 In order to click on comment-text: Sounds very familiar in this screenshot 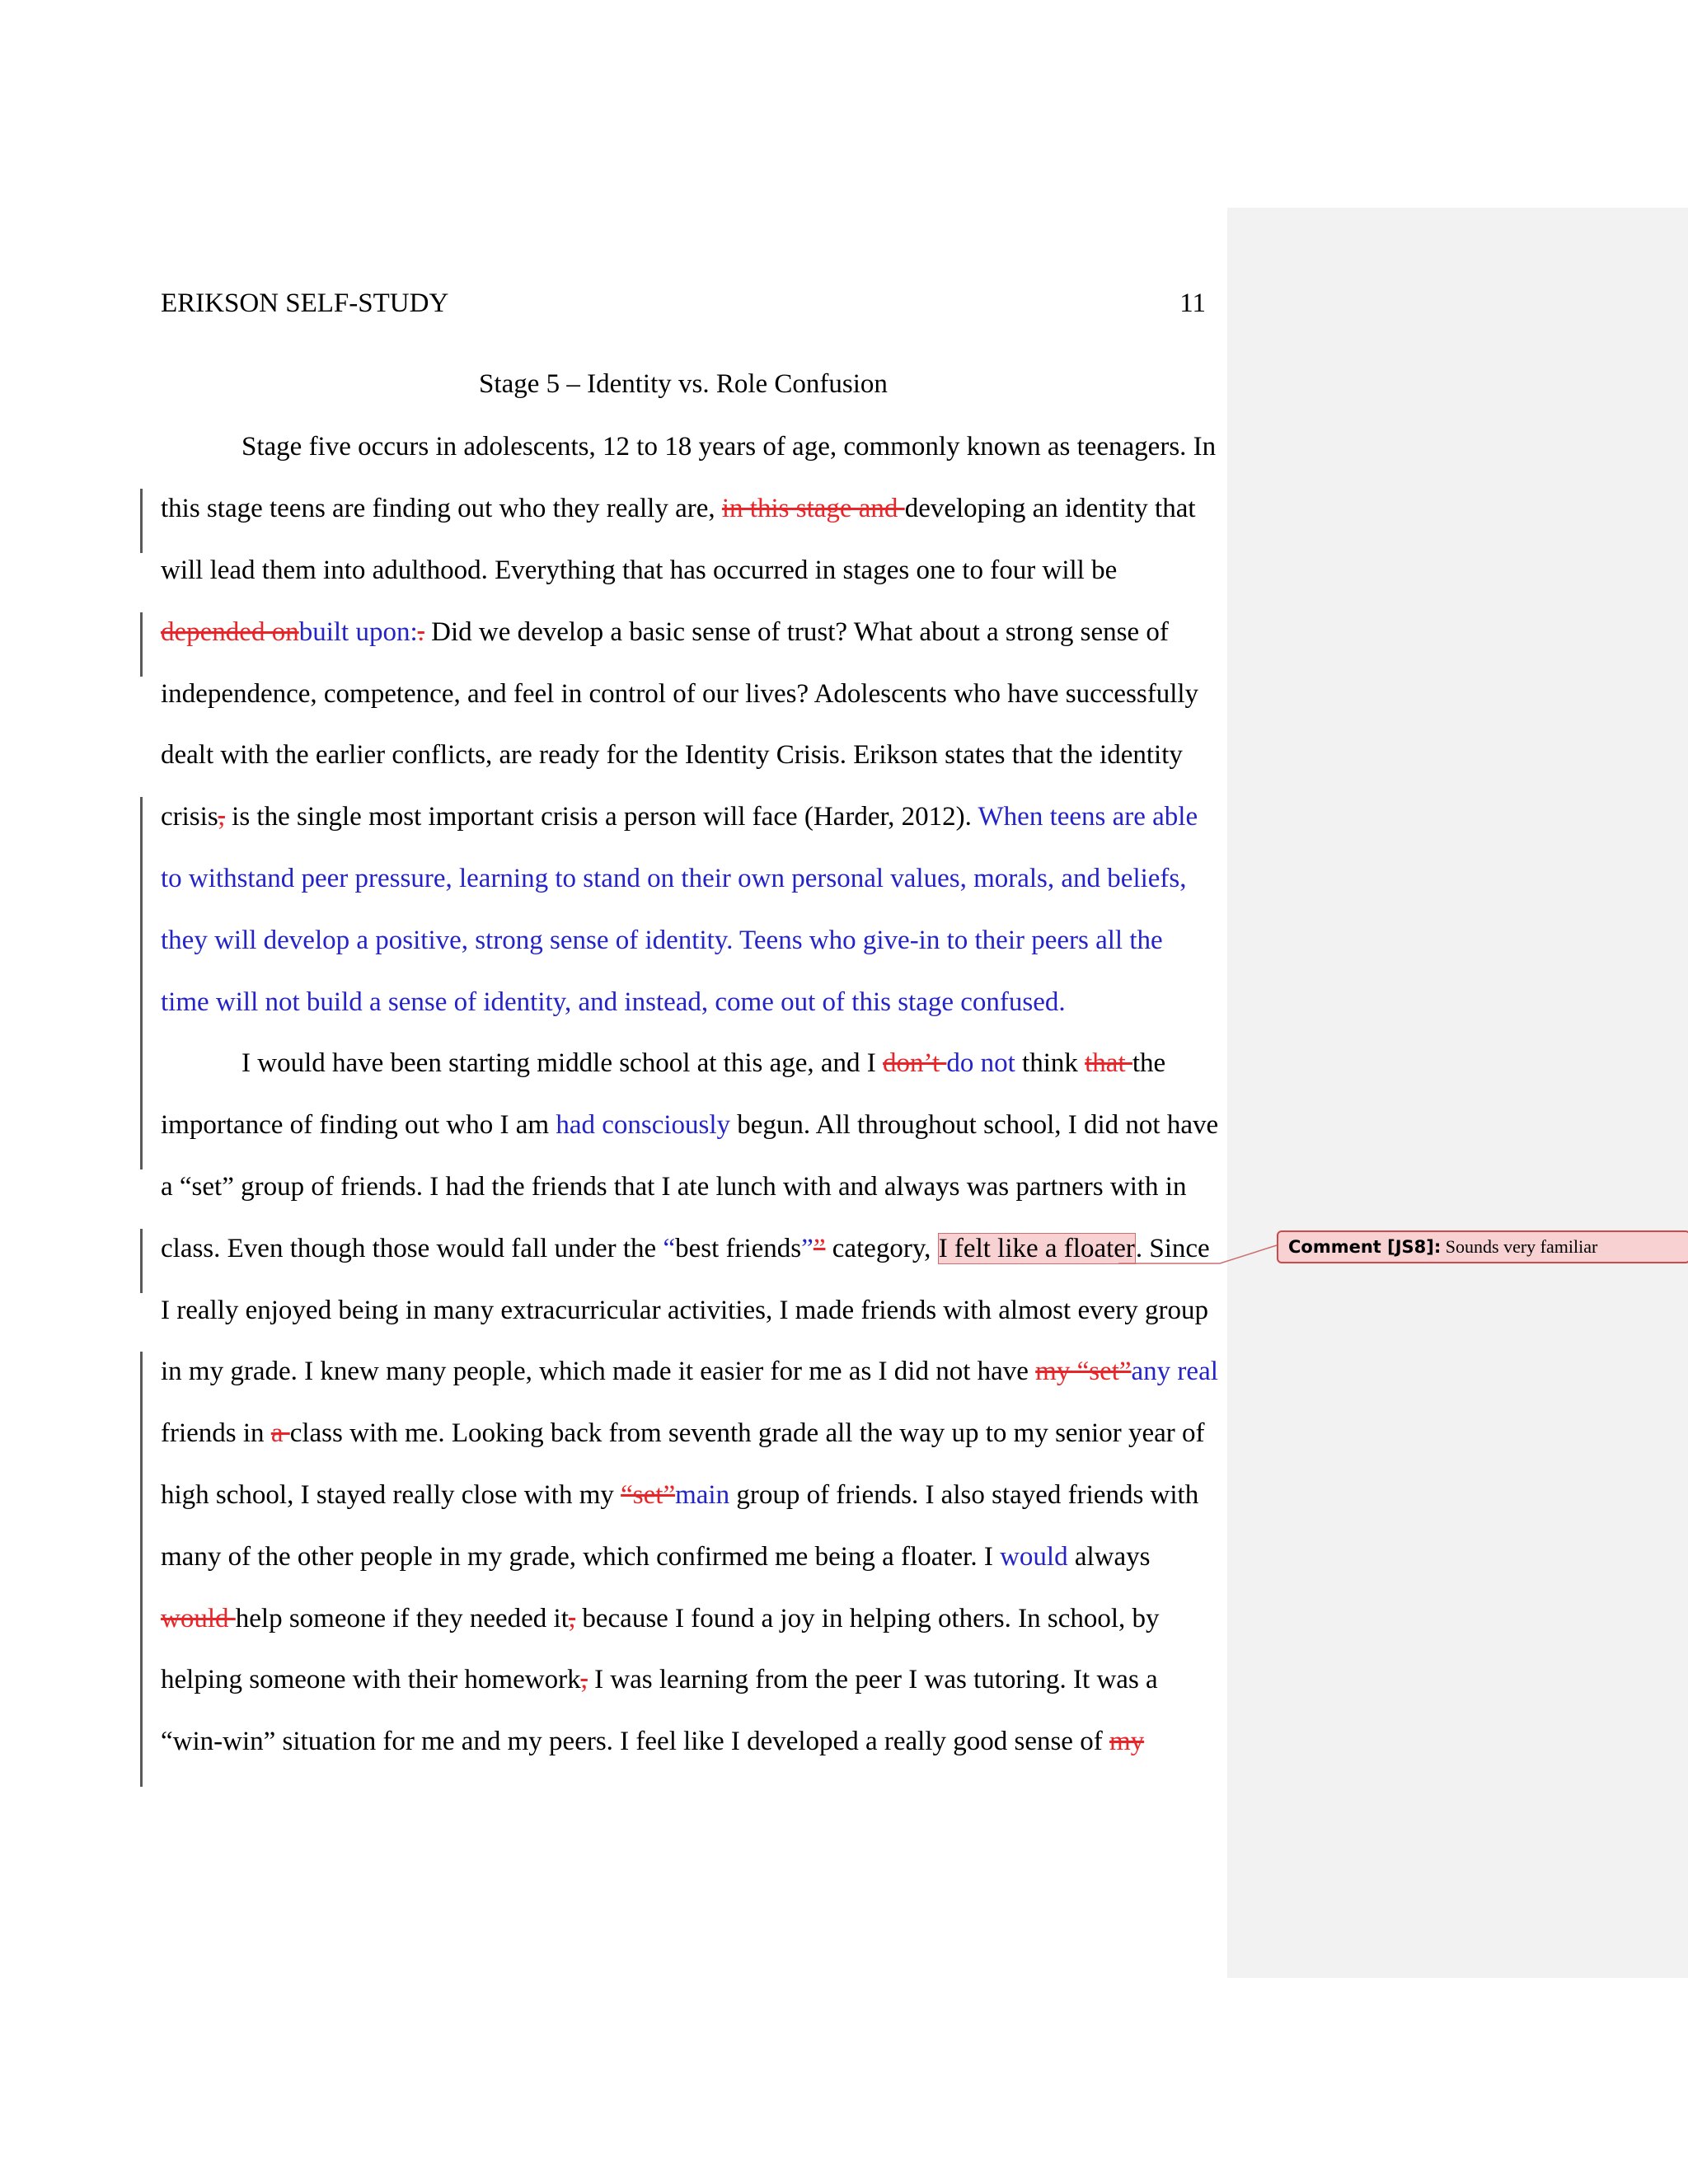, I will do `click(1520, 1246)`.